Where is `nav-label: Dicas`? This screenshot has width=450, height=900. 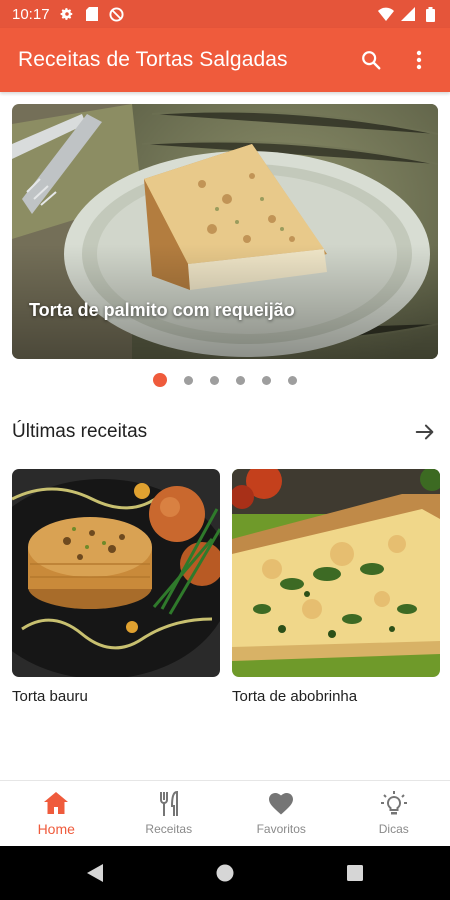 nav-label: Dicas is located at coordinates (393, 829).